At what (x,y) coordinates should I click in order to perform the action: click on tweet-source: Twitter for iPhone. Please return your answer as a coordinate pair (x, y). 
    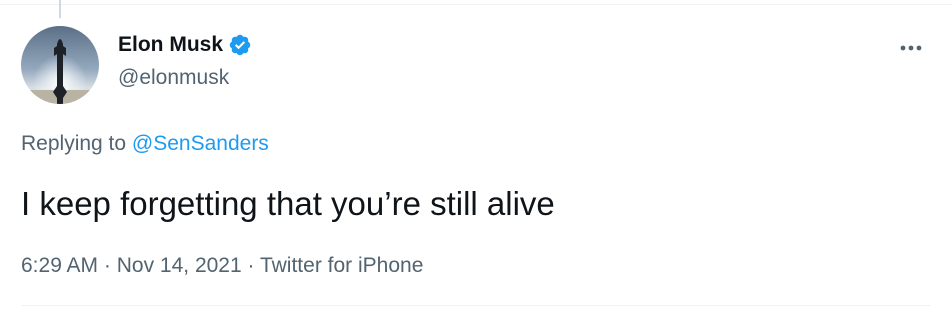
    Looking at the image, I should click on (341, 265).